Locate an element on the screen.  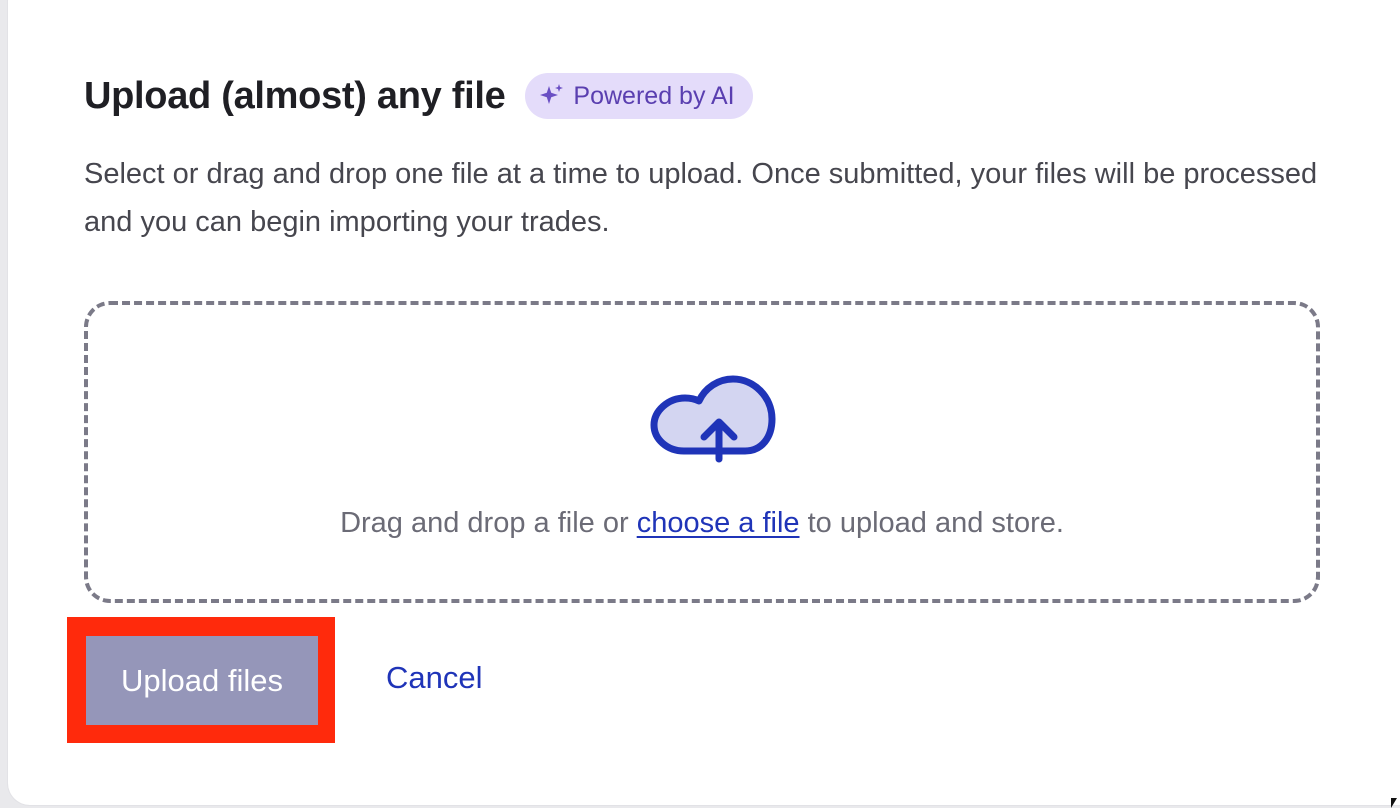
cloud-upload-icon is located at coordinates (713, 419).